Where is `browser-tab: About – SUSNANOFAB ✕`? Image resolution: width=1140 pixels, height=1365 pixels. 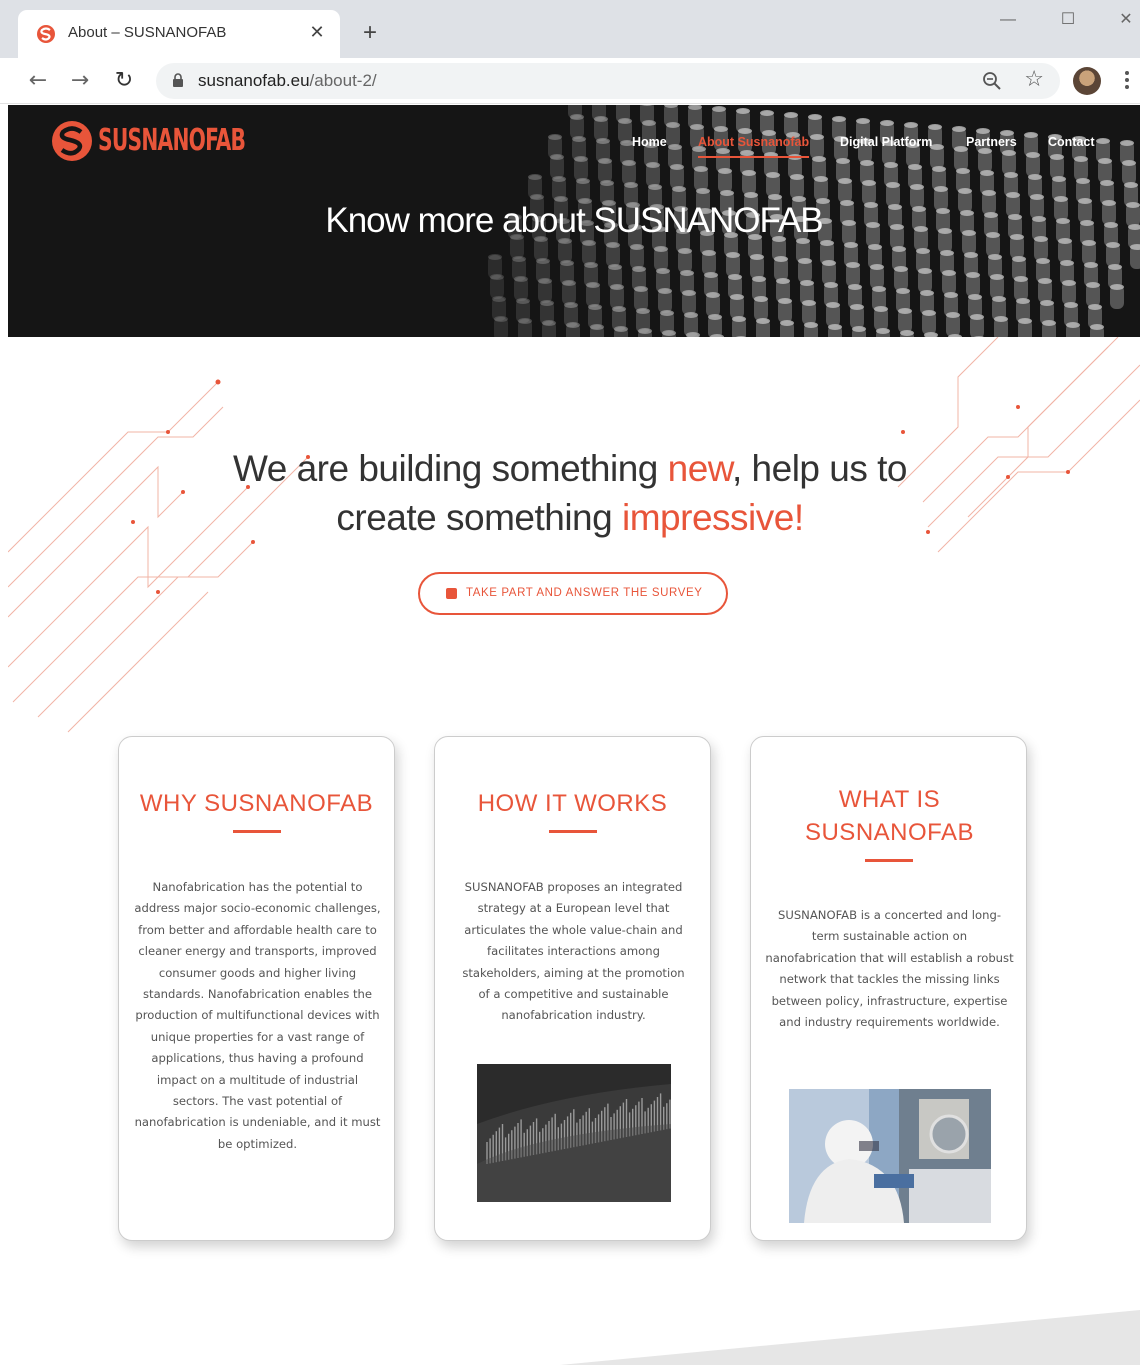
browser-tab: About – SUSNANOFAB ✕ is located at coordinates (179, 34).